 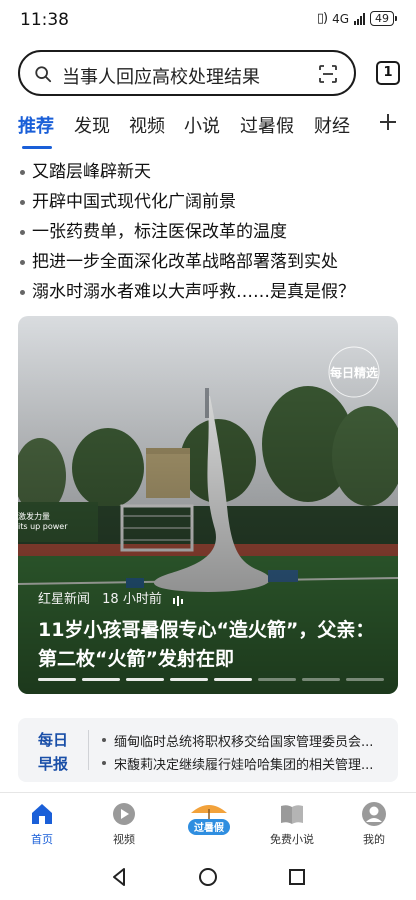 I want to click on add-channel-icon, so click(x=388, y=122).